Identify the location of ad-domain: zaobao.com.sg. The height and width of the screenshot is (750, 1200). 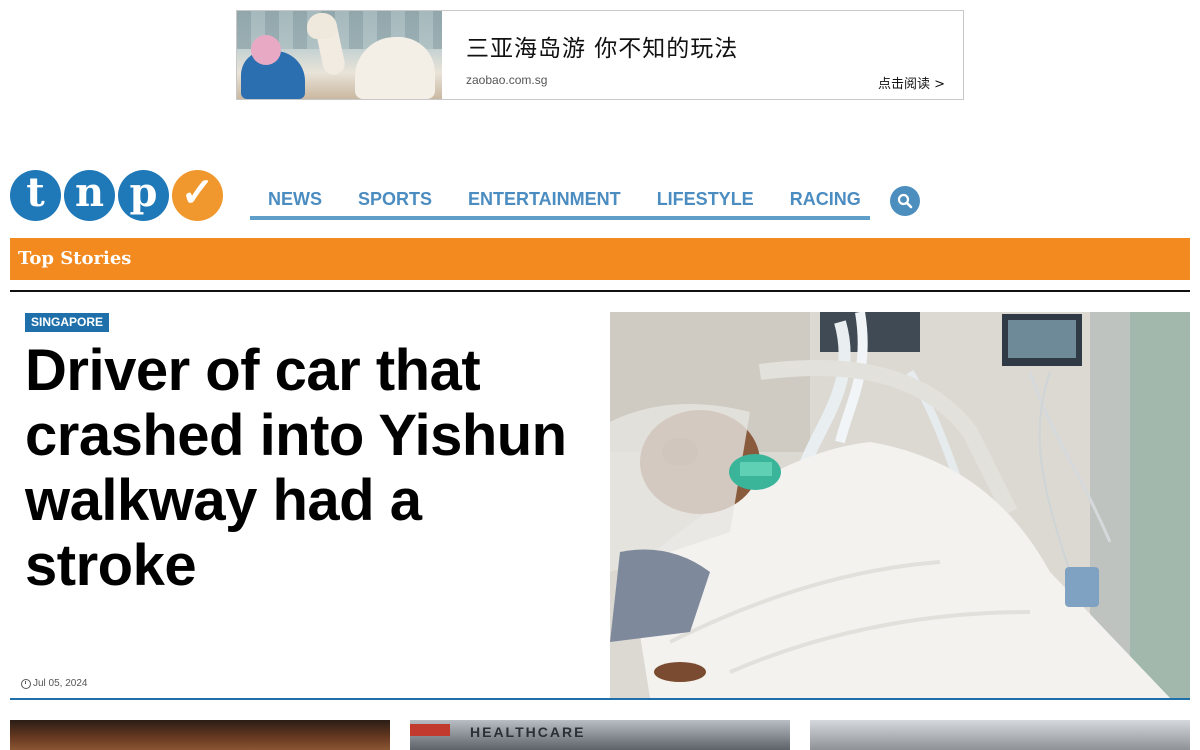
(507, 80).